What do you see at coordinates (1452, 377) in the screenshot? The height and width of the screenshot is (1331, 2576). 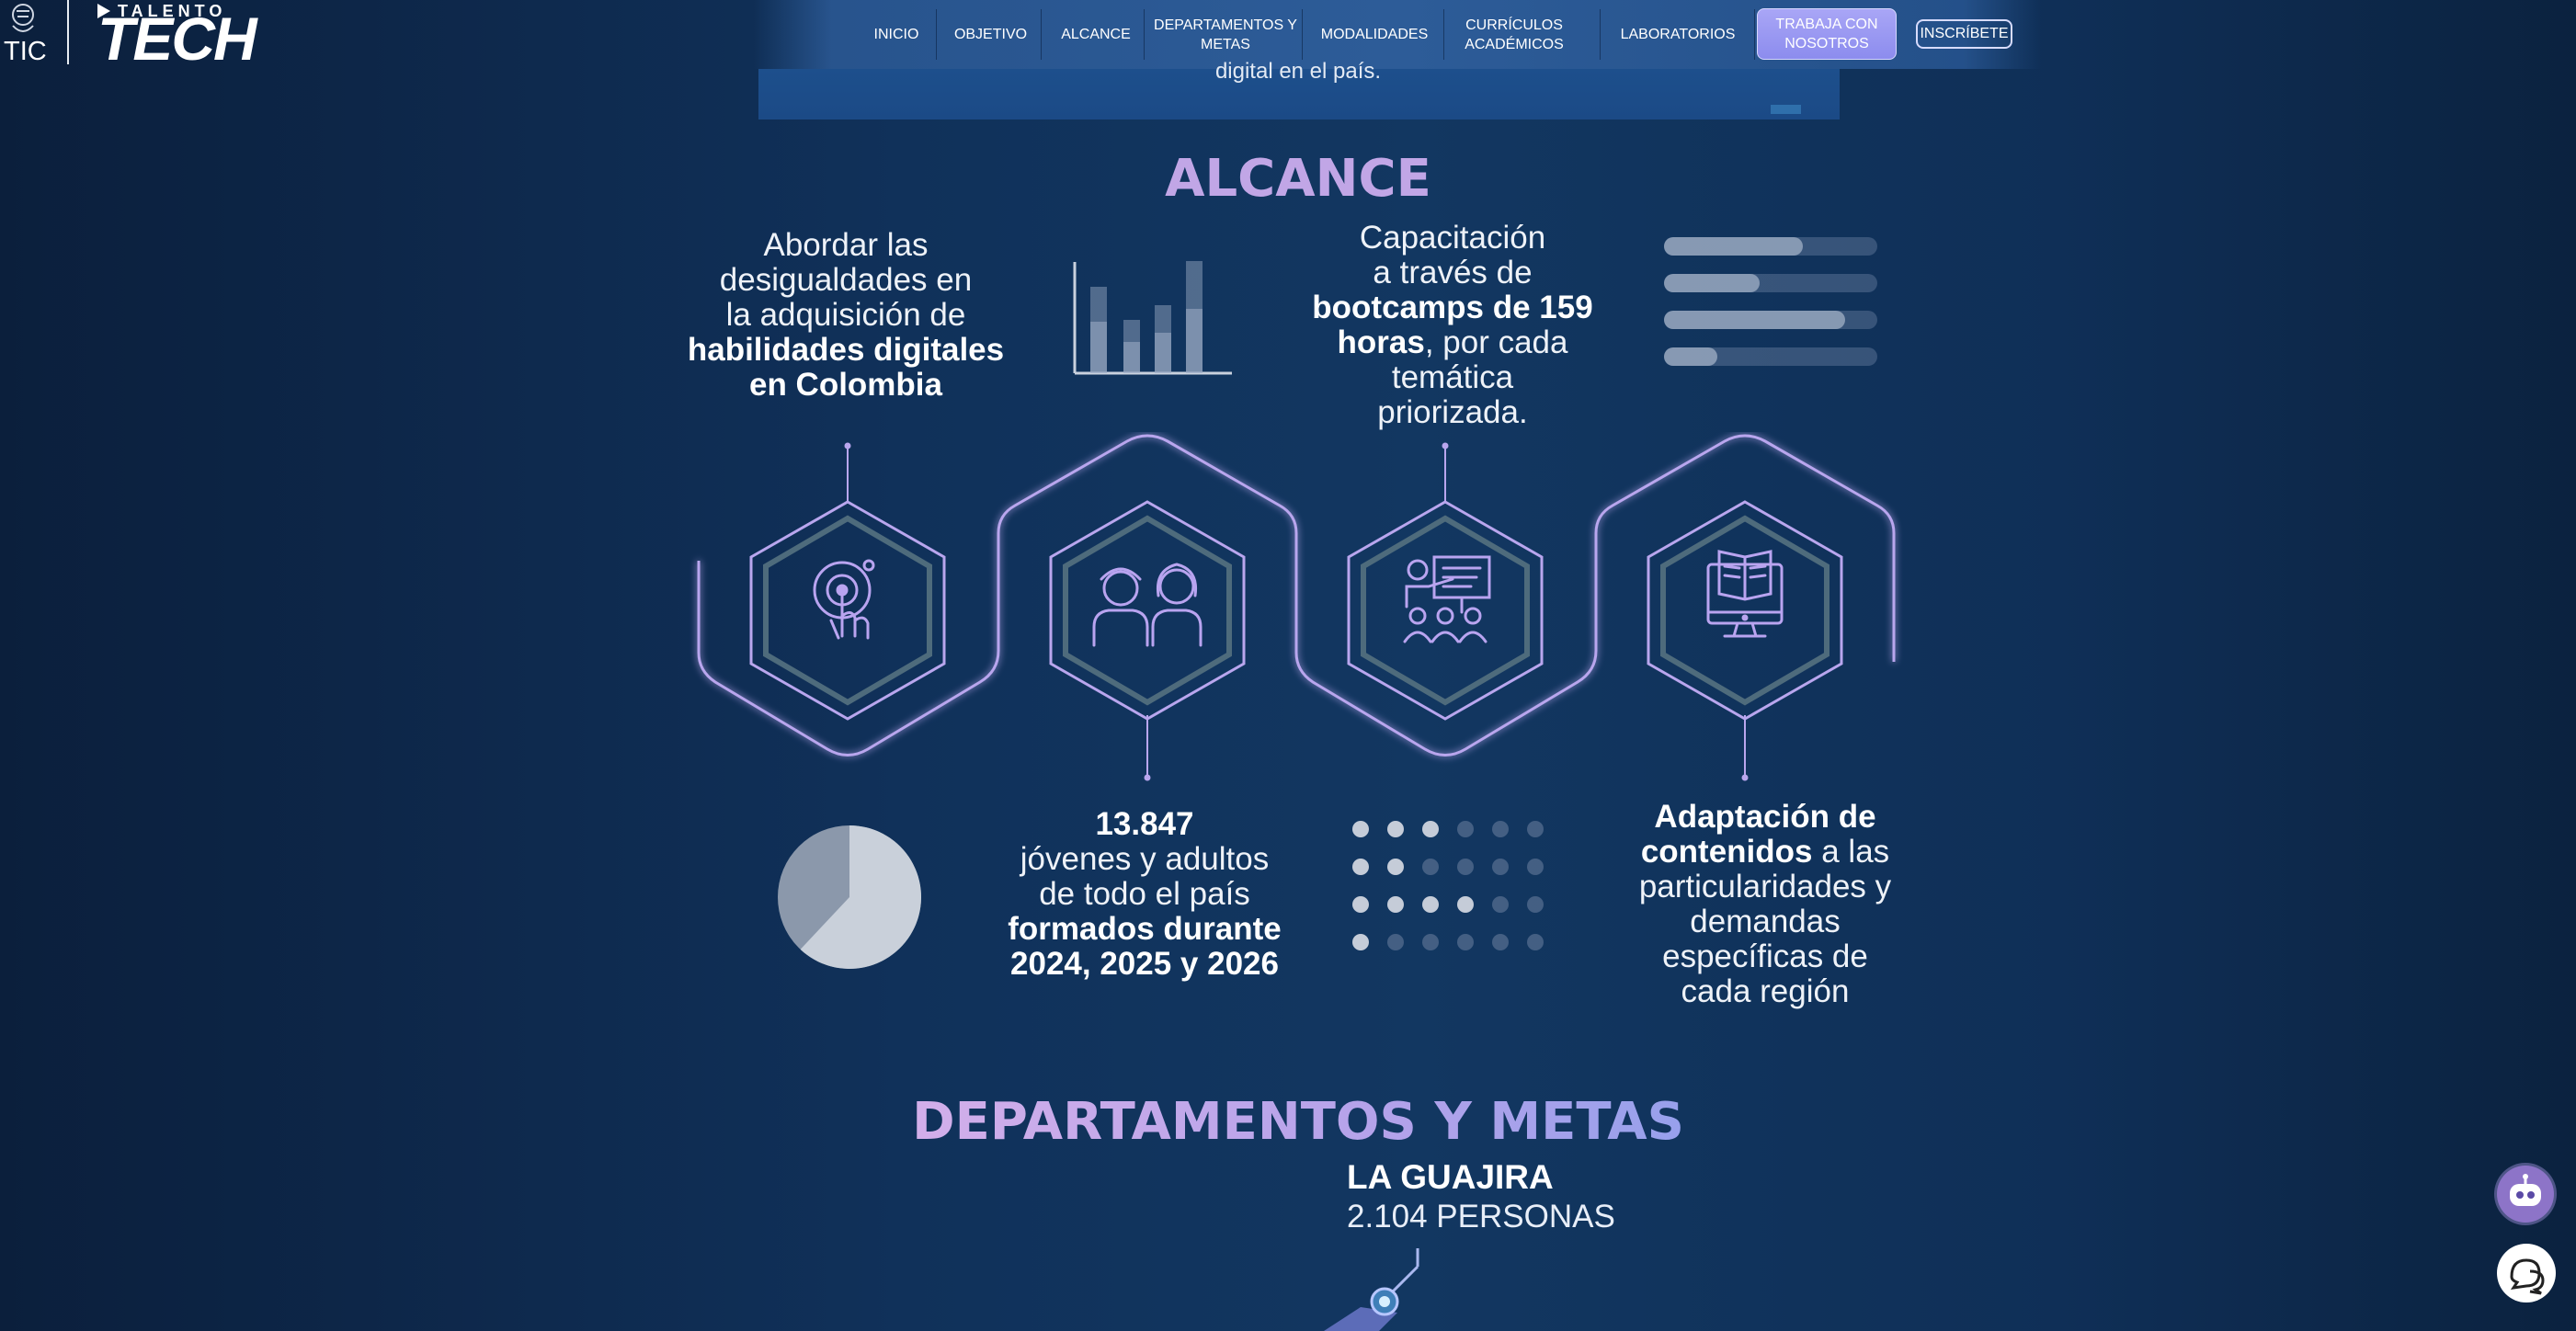 I see `caption-line: temática` at bounding box center [1452, 377].